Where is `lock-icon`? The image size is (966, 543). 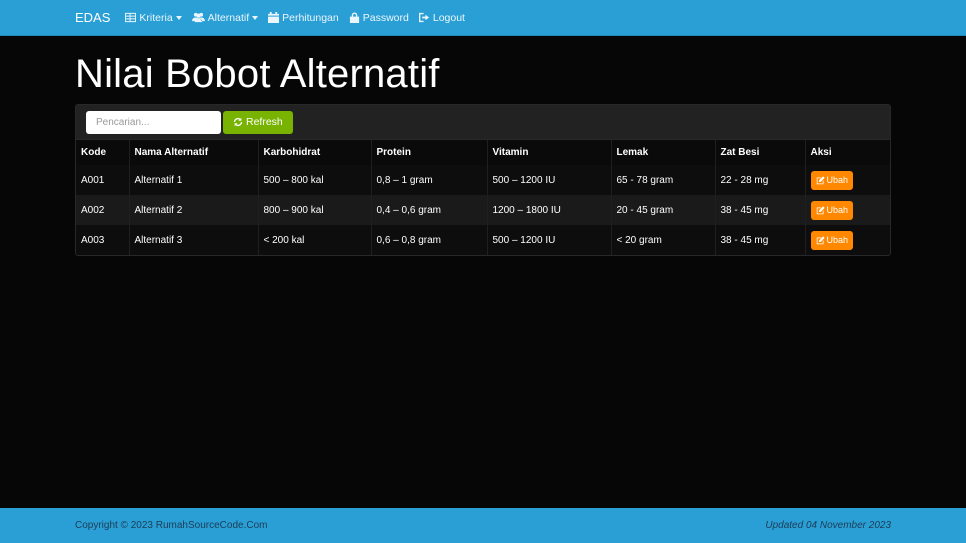
lock-icon is located at coordinates (354, 17).